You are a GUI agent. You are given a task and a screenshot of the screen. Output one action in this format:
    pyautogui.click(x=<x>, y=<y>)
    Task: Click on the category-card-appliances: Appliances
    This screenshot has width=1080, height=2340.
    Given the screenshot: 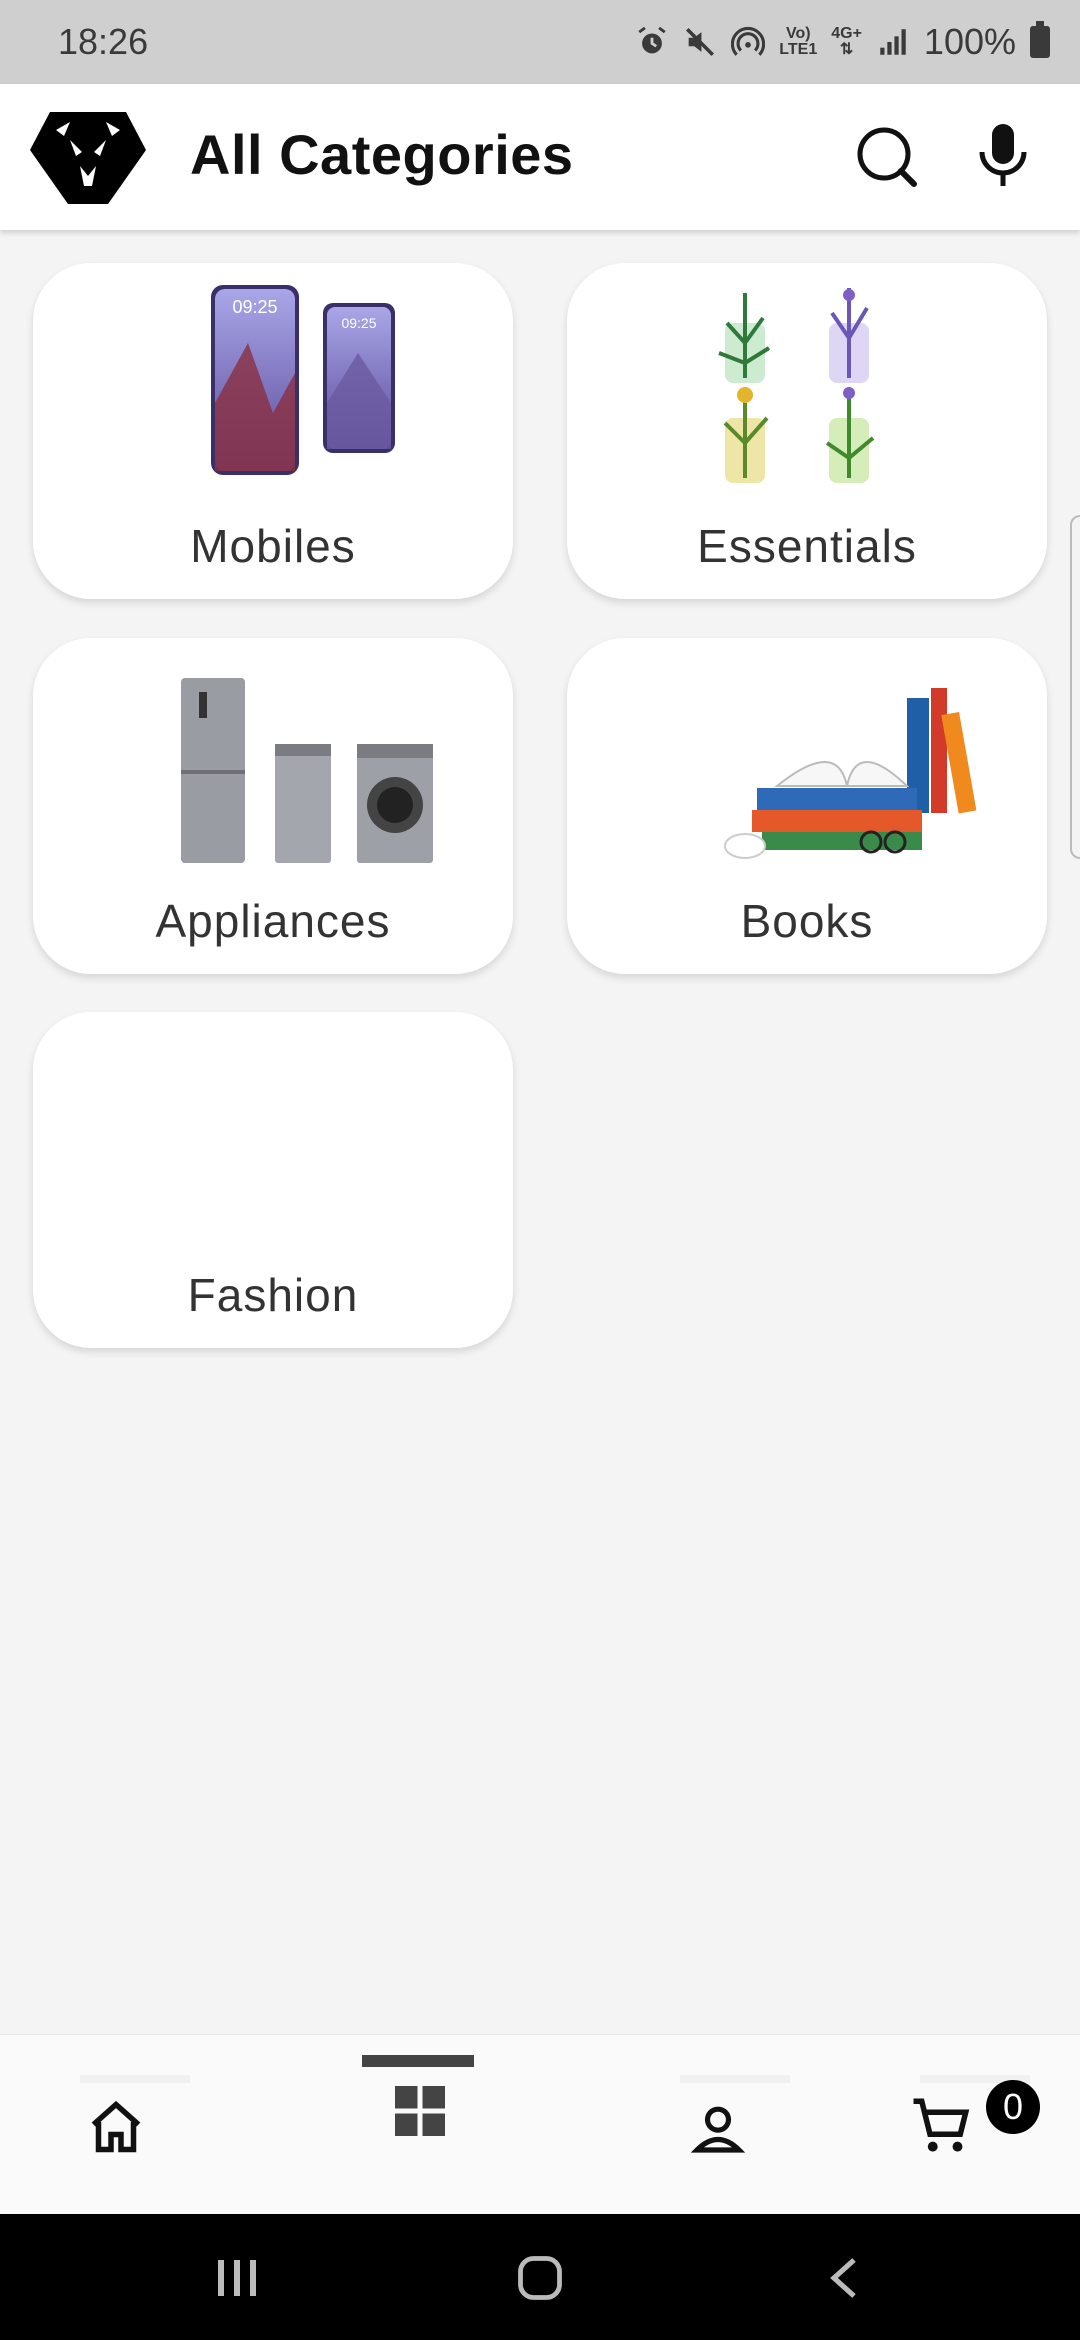 What is the action you would take?
    pyautogui.click(x=273, y=806)
    